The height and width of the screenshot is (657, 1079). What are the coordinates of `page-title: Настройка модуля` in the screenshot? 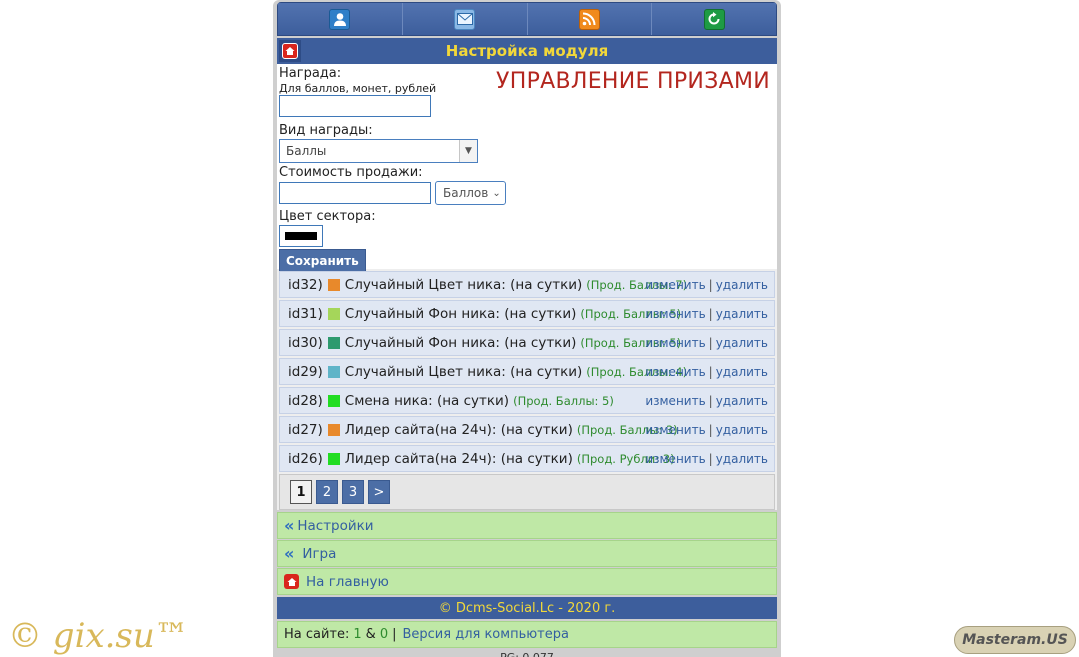 It's located at (527, 51).